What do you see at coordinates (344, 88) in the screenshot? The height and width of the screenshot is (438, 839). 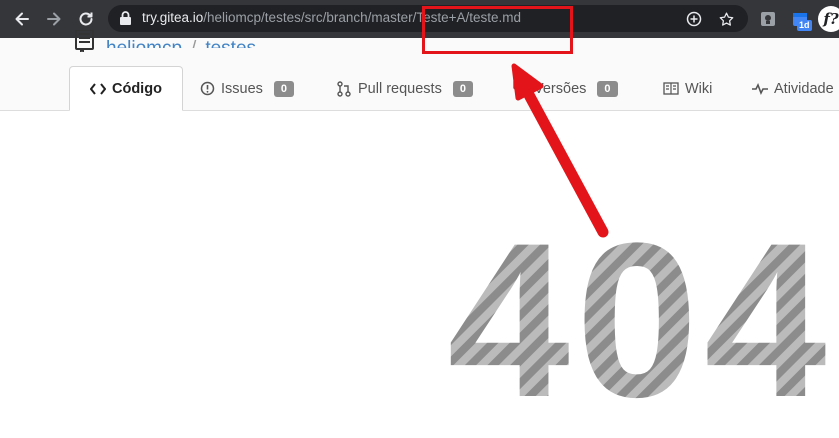 I see `pull-request-icon` at bounding box center [344, 88].